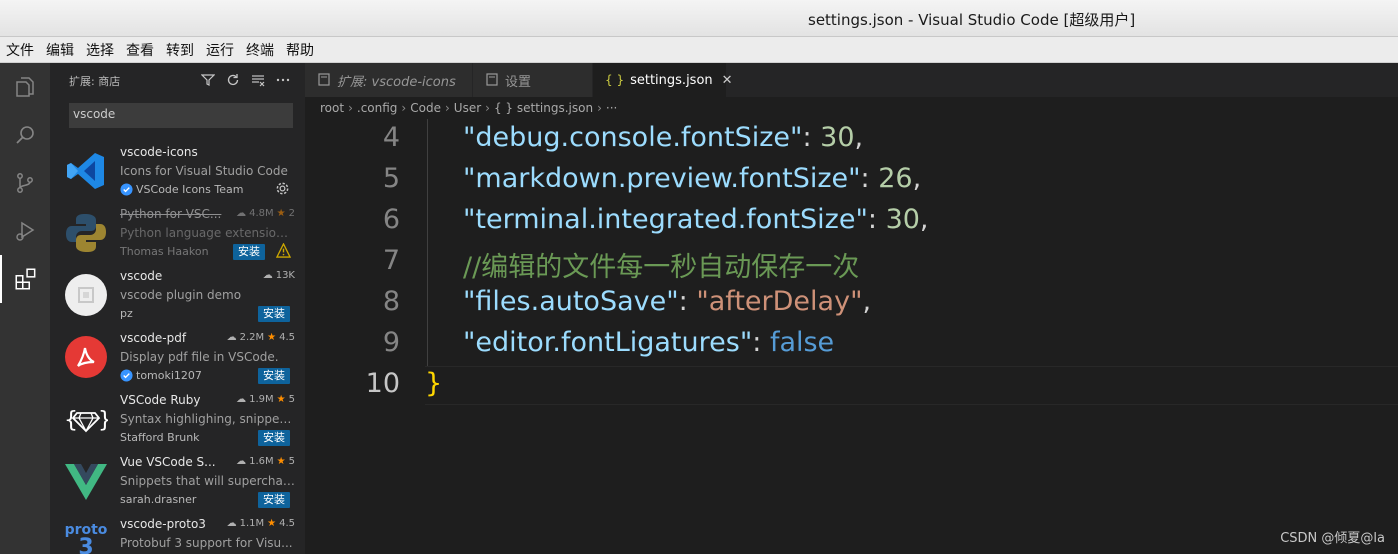  I want to click on extension-stats: ☁ 1.9M ★ 5, so click(265, 399).